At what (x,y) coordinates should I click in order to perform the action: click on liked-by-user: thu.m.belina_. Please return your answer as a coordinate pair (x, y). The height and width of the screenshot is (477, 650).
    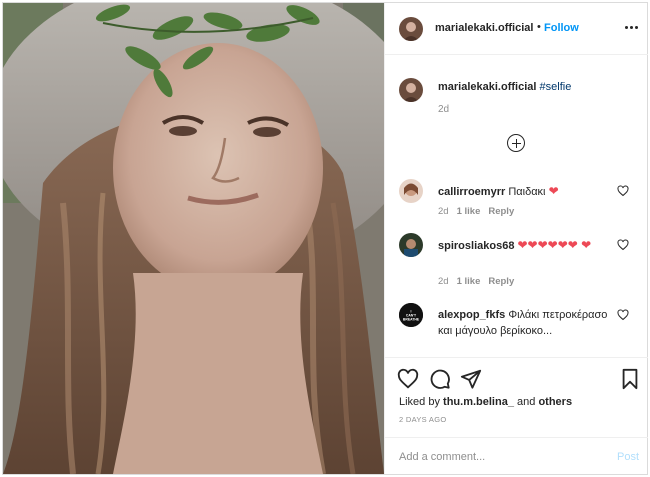
    Looking at the image, I should click on (478, 402).